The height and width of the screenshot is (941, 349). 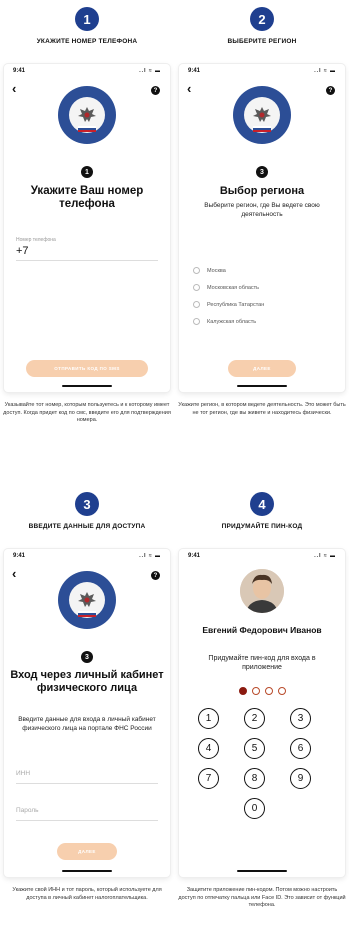 I want to click on step-number-badge: 3, so click(x=87, y=504).